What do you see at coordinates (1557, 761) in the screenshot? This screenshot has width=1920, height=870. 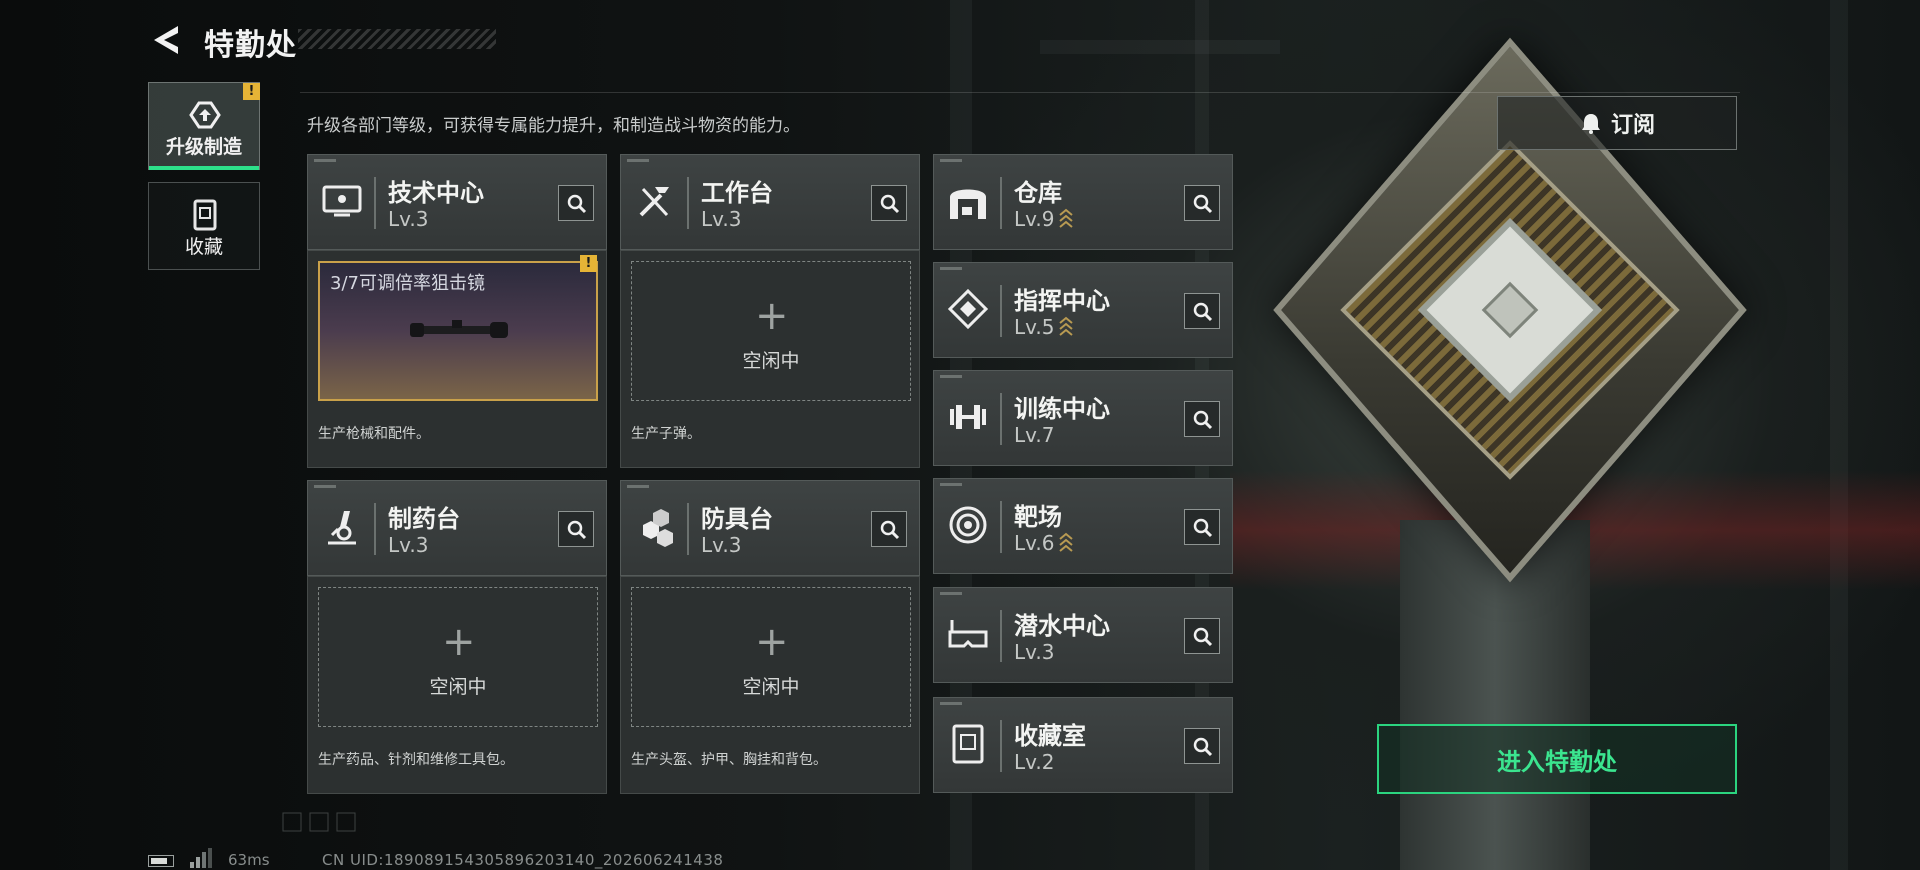 I see `enter-button-label: 进入特勤处` at bounding box center [1557, 761].